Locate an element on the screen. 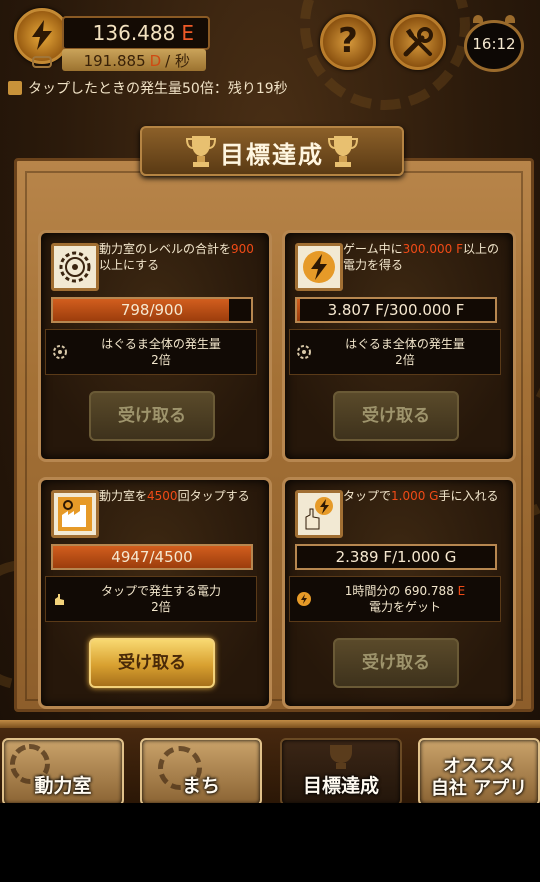 The width and height of the screenshot is (540, 882). tab-label-line1: オススメ is located at coordinates (479, 766).